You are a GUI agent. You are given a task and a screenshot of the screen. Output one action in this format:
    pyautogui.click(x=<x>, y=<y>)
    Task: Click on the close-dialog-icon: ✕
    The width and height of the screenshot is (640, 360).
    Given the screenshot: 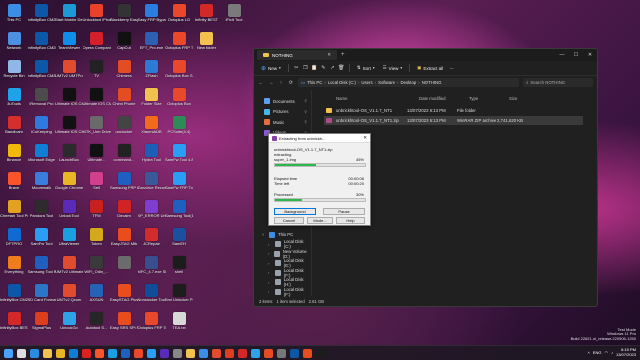 What is the action you would take?
    pyautogui.click(x=365, y=138)
    